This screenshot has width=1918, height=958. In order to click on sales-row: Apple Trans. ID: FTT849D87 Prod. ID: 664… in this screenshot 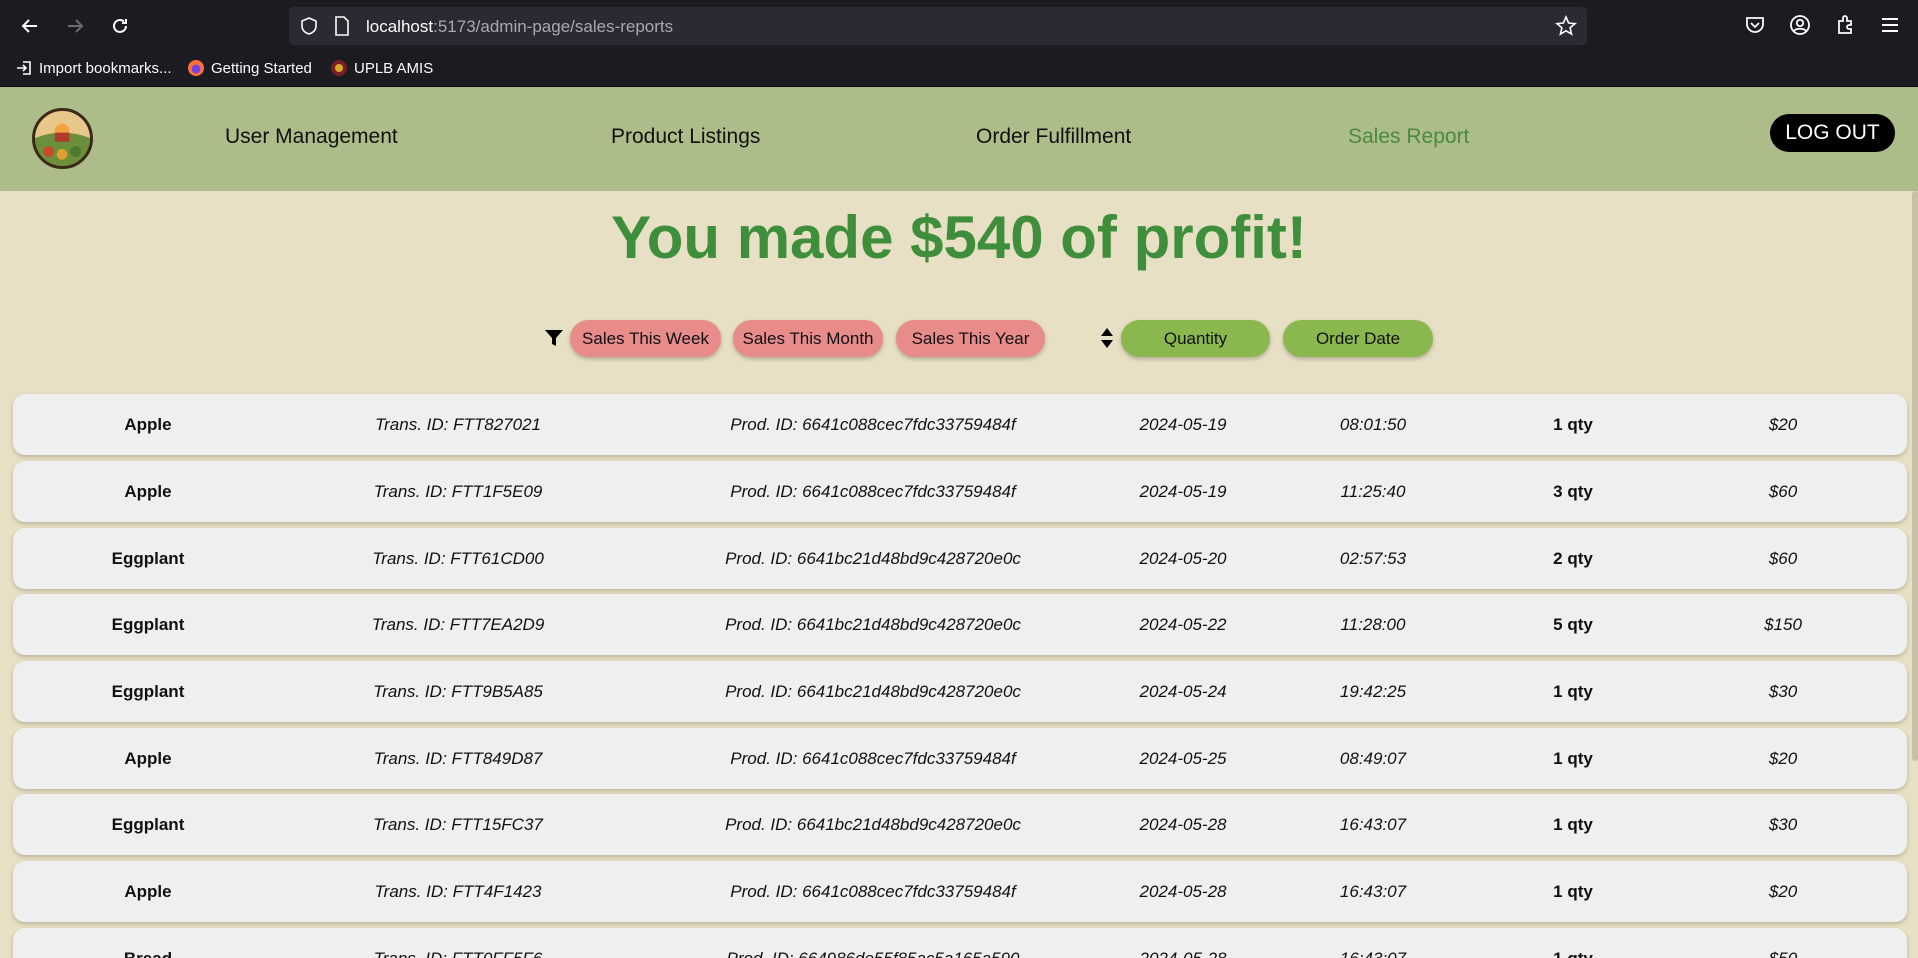, I will do `click(960, 758)`.